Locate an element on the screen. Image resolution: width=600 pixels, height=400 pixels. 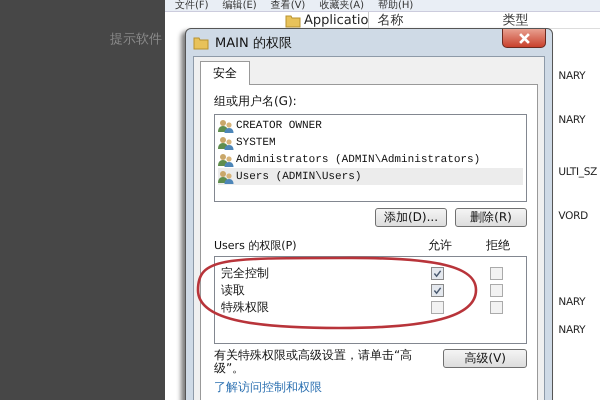
hint-text: 提示软件 is located at coordinates (136, 39).